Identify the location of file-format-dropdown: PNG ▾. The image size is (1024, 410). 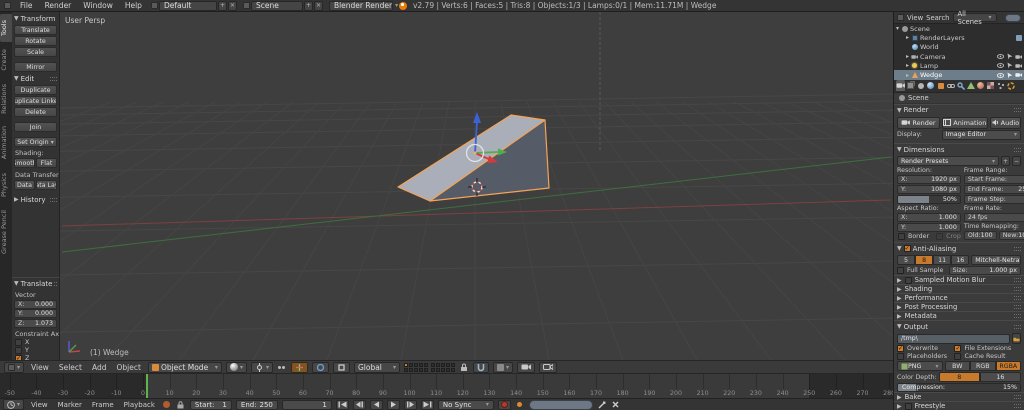
(920, 366).